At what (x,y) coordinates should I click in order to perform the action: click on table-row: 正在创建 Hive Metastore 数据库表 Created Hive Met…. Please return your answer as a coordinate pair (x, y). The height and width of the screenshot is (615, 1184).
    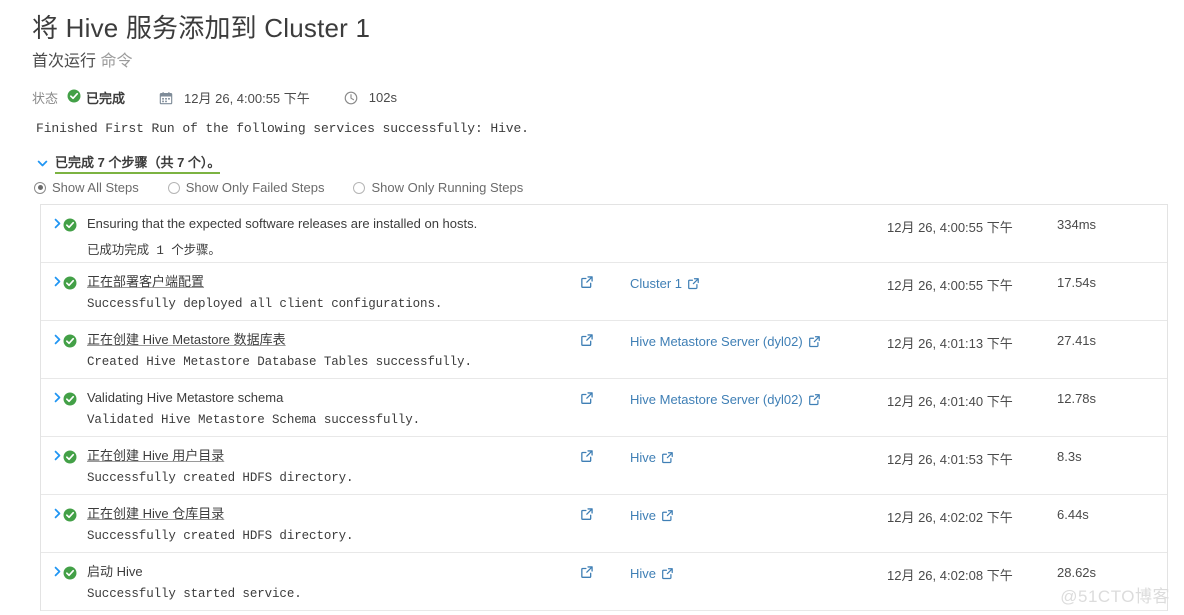
    Looking at the image, I should click on (604, 350).